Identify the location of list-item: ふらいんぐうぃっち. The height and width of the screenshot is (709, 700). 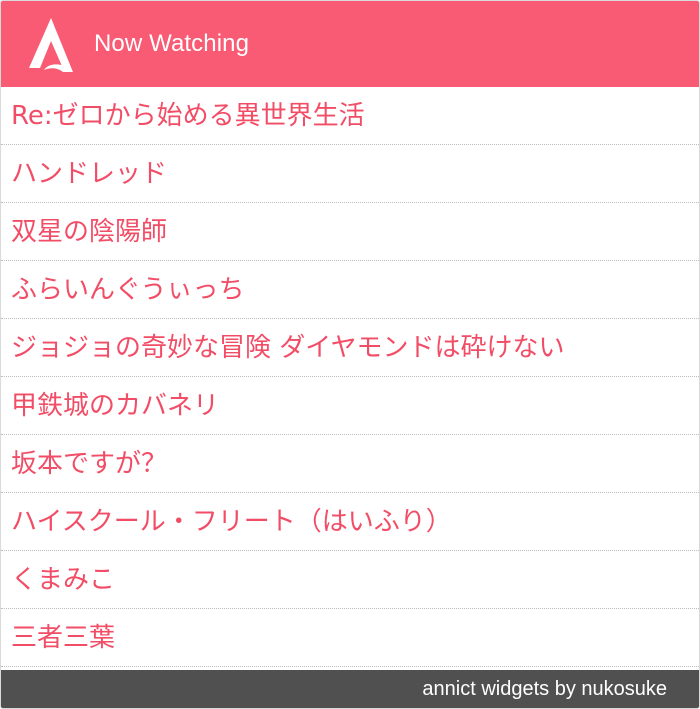
(350, 290).